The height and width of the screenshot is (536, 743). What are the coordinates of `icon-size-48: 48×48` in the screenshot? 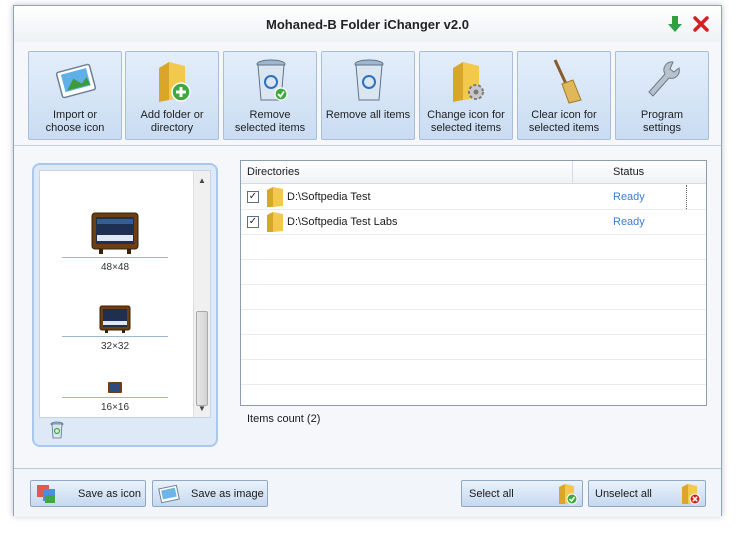 It's located at (115, 242).